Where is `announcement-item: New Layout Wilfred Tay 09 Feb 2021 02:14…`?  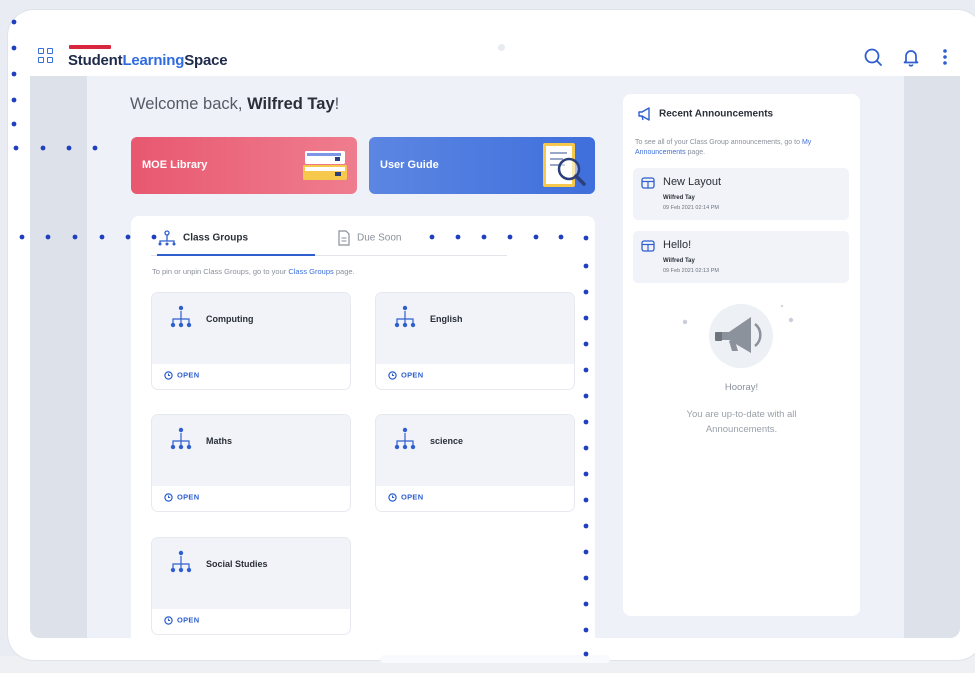
announcement-item: New Layout Wilfred Tay 09 Feb 2021 02:14… is located at coordinates (741, 194).